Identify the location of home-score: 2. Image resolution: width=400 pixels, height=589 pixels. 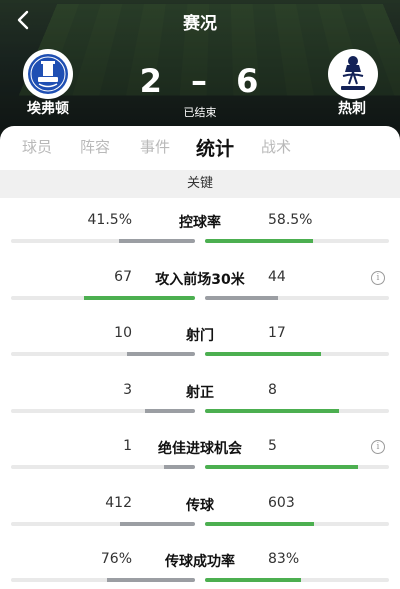
(151, 81).